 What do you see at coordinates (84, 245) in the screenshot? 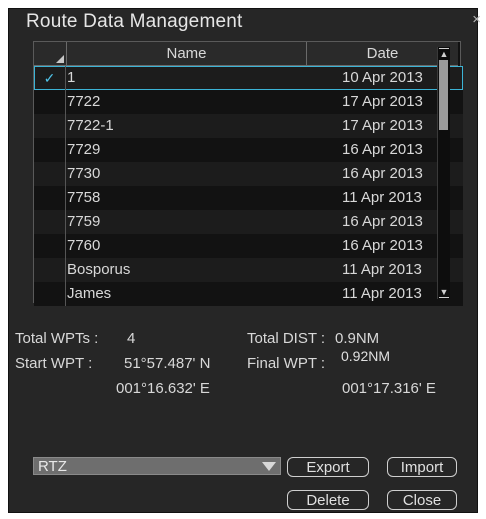
I see `row-name: 7760` at bounding box center [84, 245].